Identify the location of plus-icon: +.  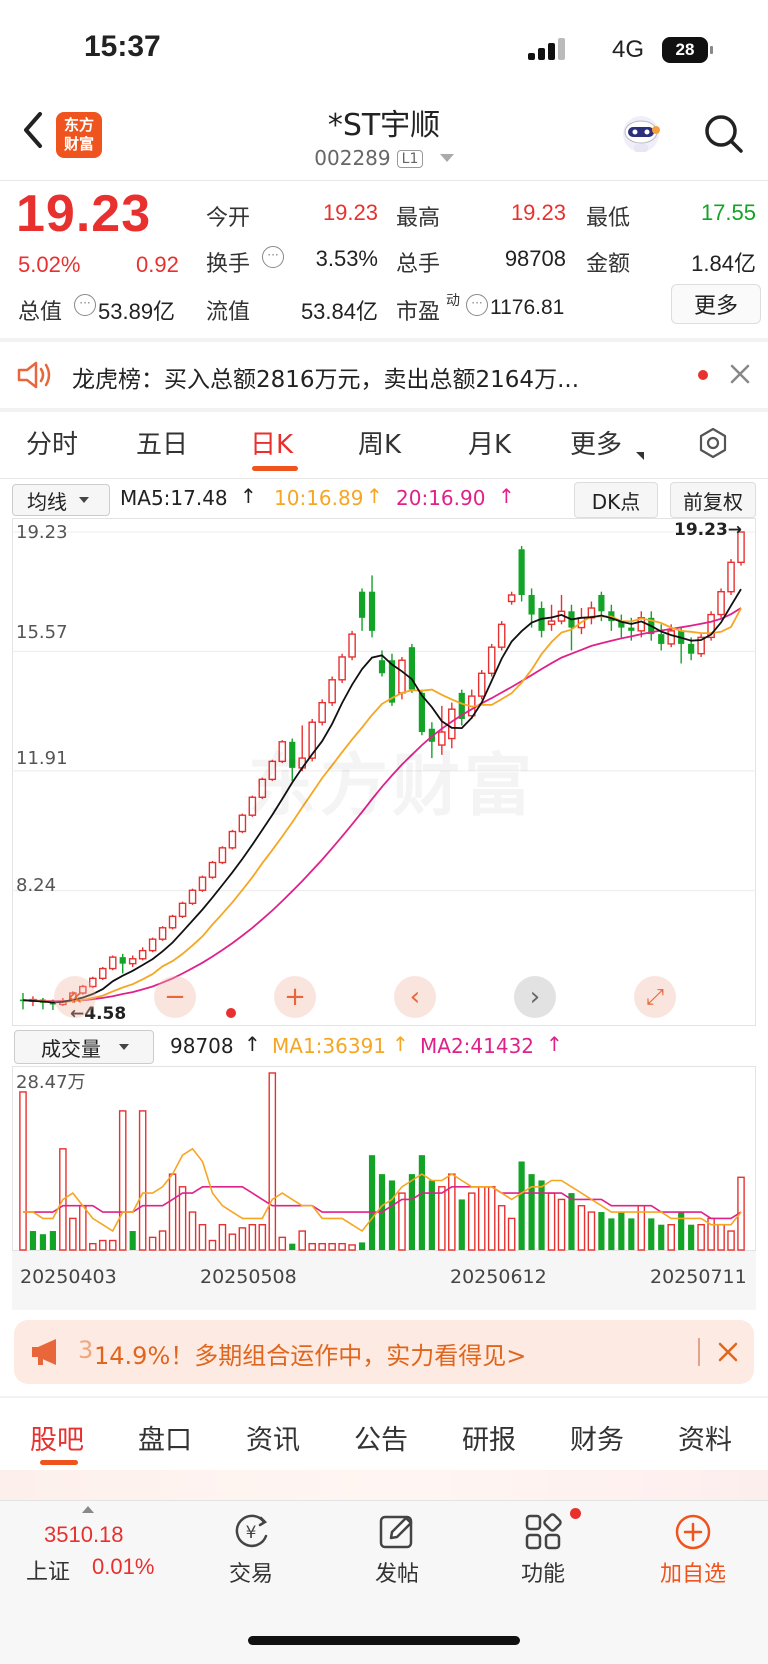
(295, 997).